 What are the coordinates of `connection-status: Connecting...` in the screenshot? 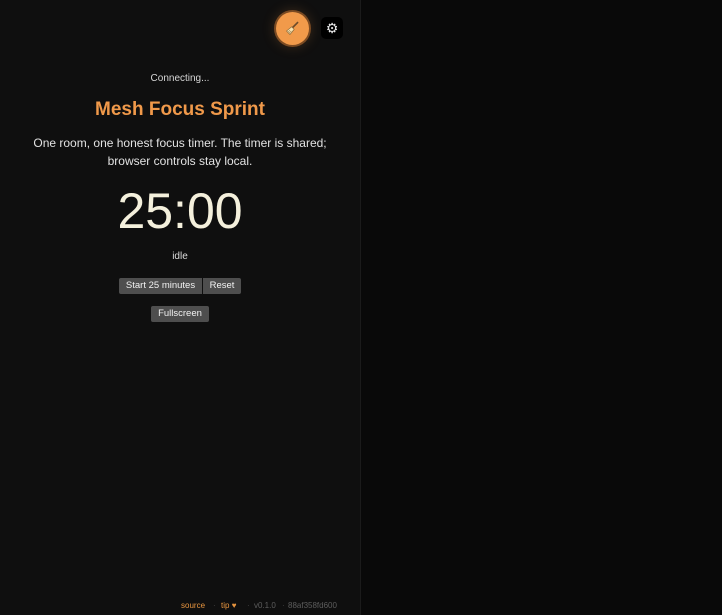 It's located at (180, 78).